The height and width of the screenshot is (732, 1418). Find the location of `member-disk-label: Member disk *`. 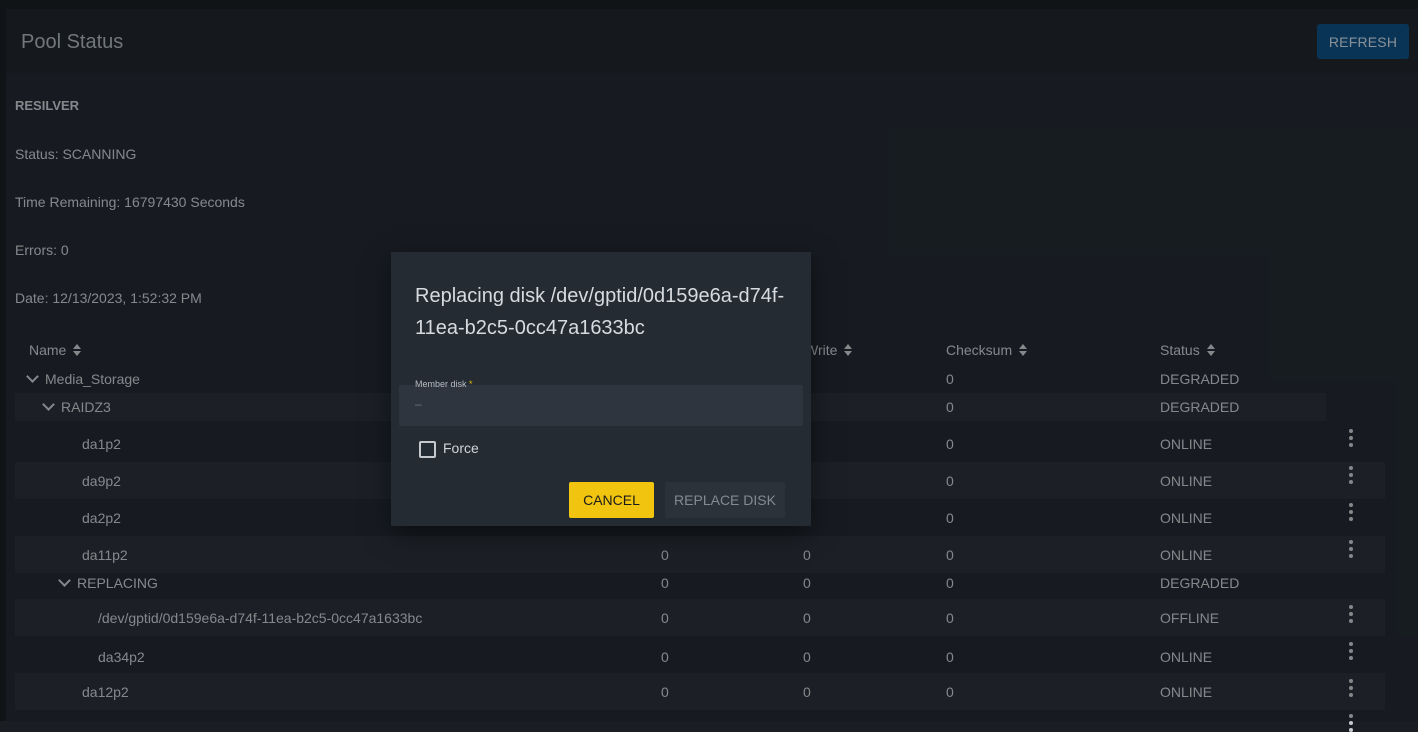

member-disk-label: Member disk * is located at coordinates (444, 384).